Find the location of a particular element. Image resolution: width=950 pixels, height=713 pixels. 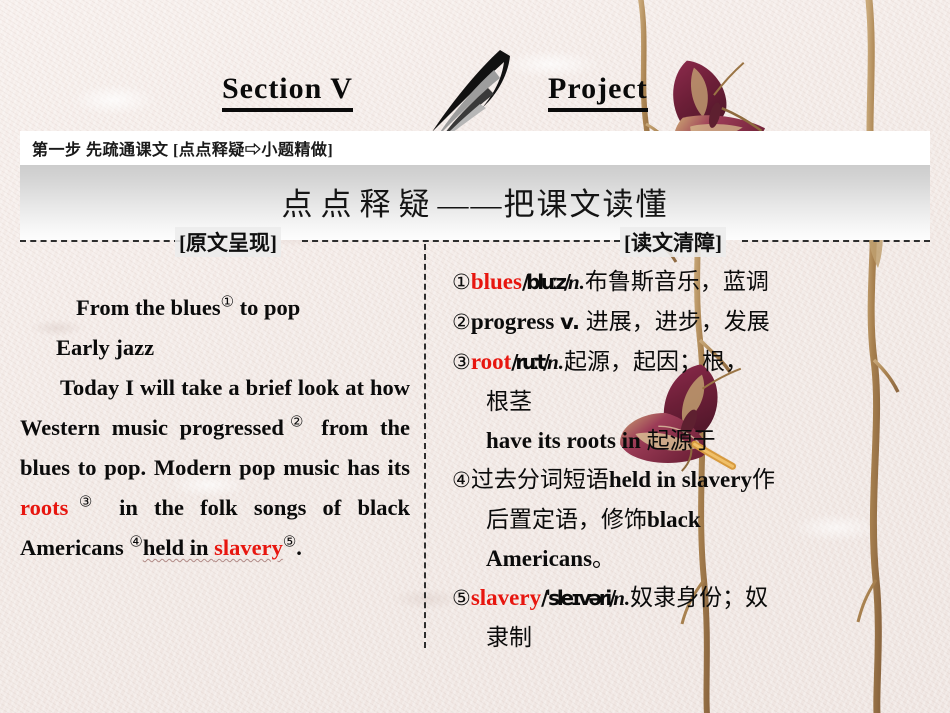

section-banner: 点点释疑——把课文读懂 is located at coordinates (475, 202).